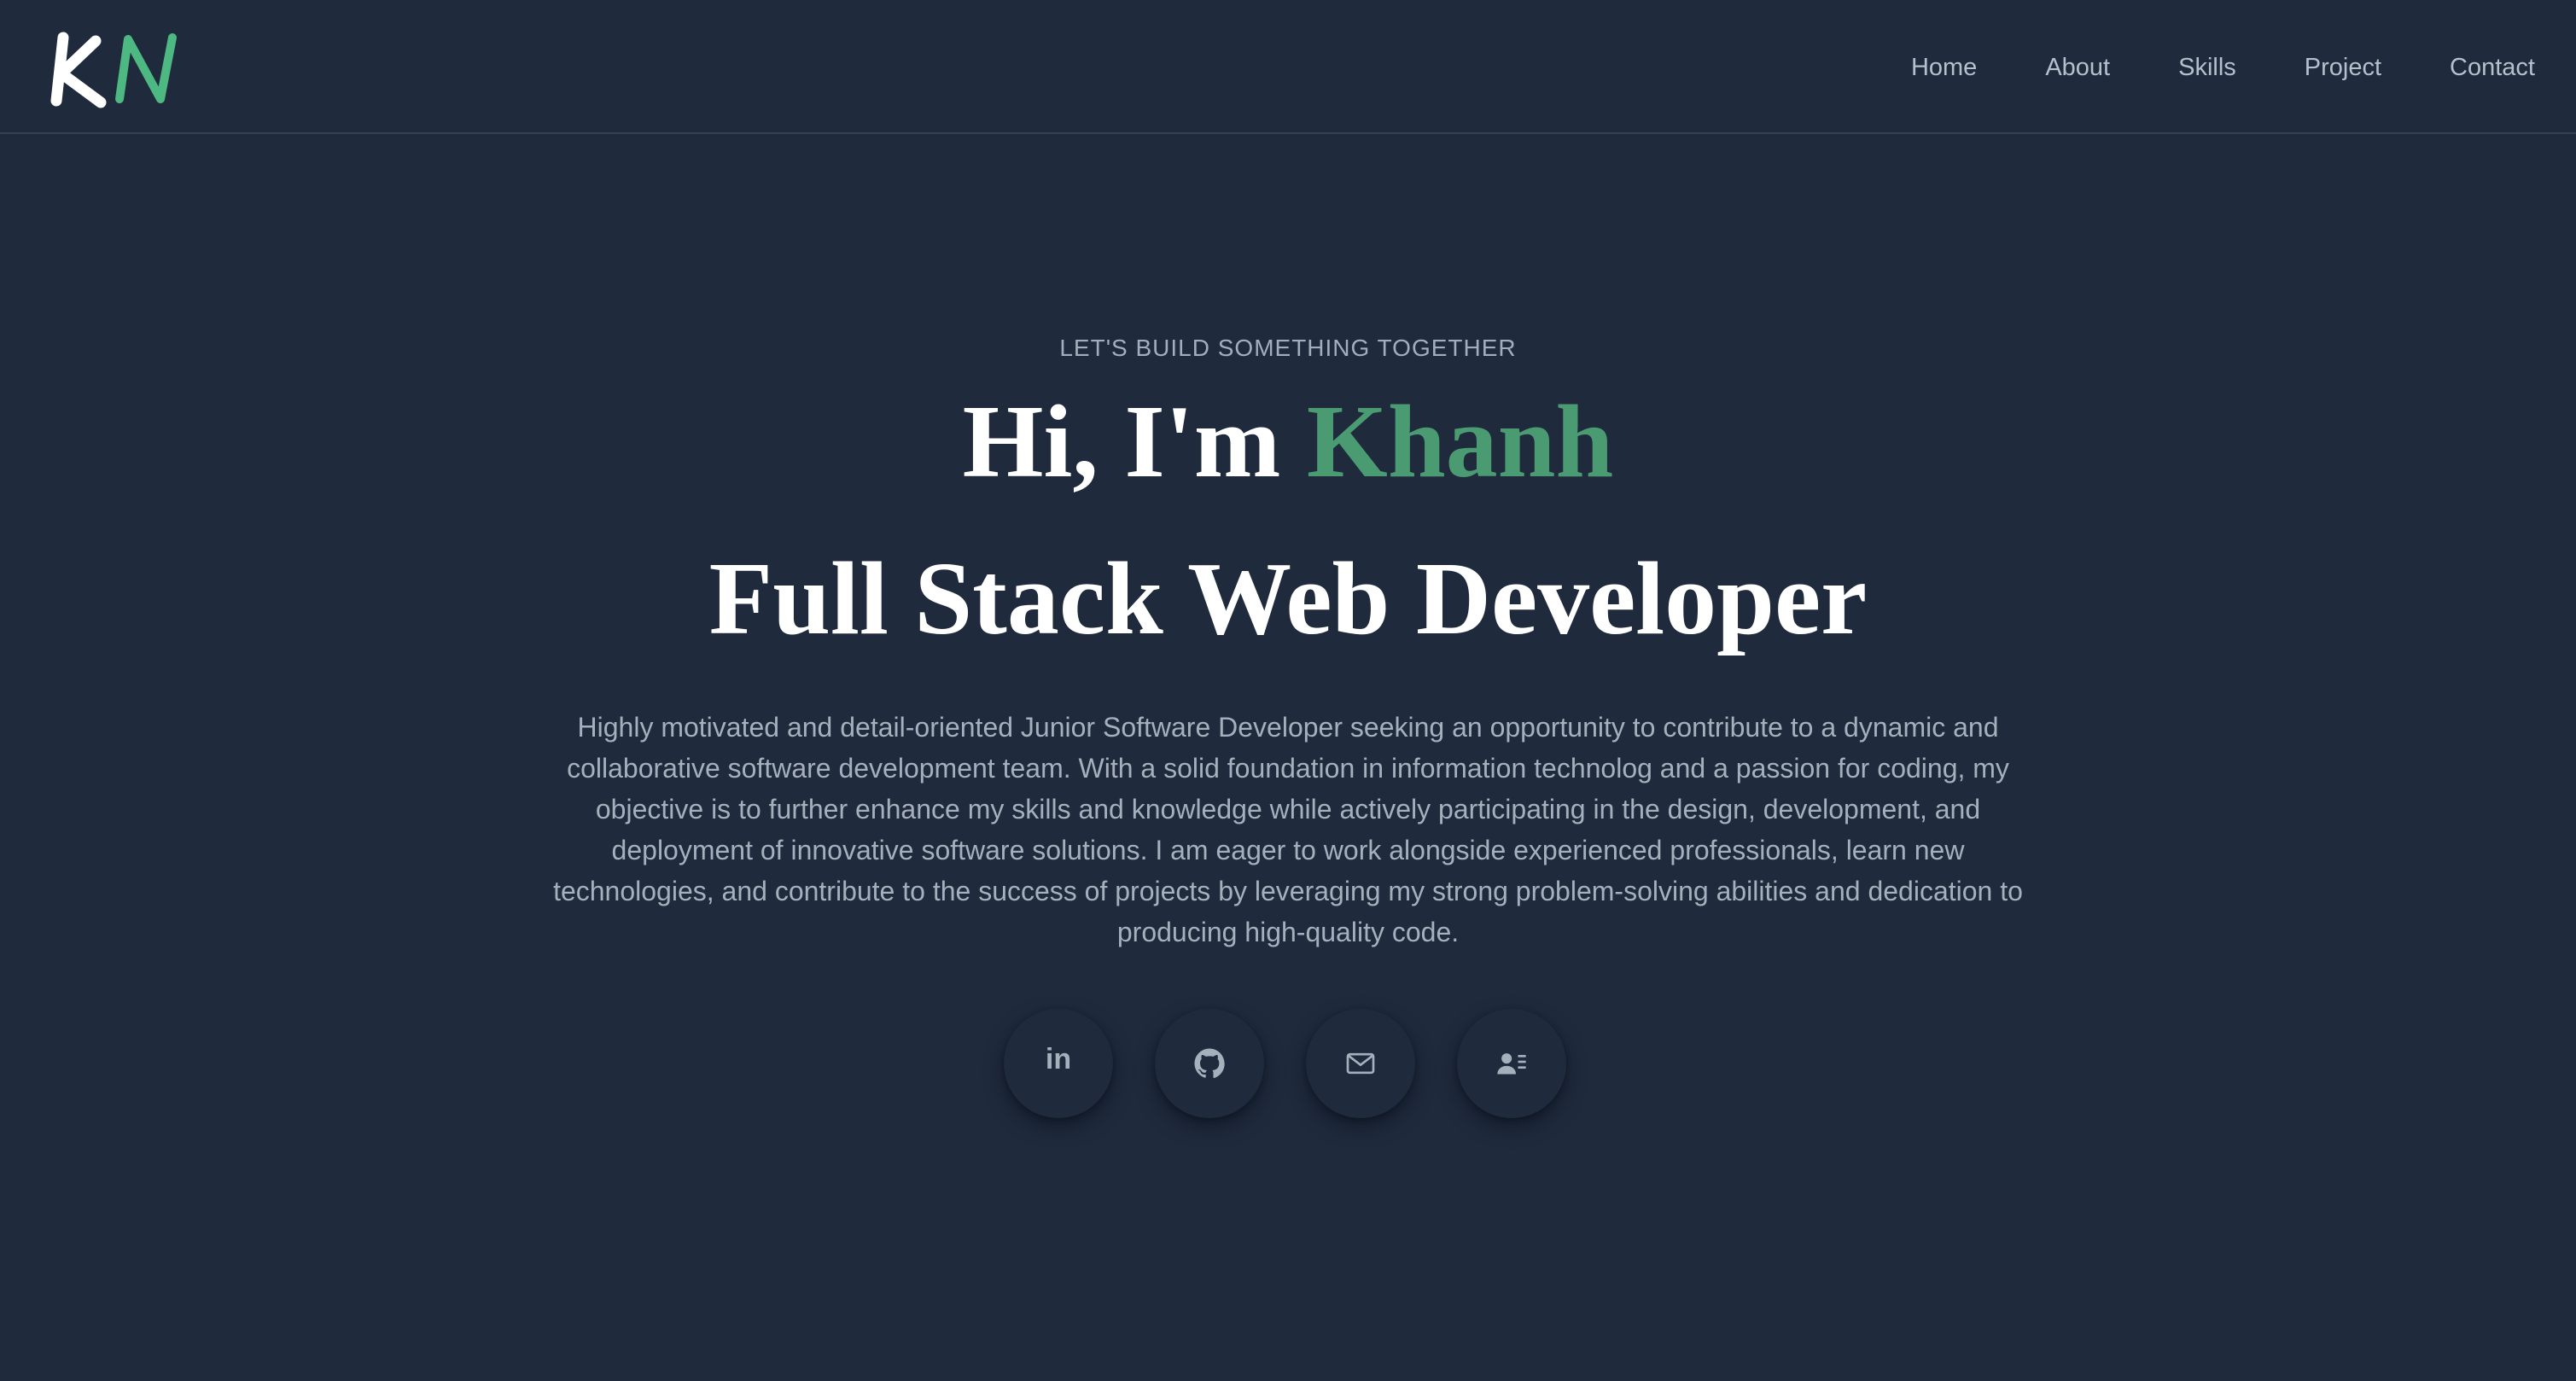 This screenshot has height=1381, width=2576. I want to click on main-nav: Home About Skills Project Contact, so click(2189, 67).